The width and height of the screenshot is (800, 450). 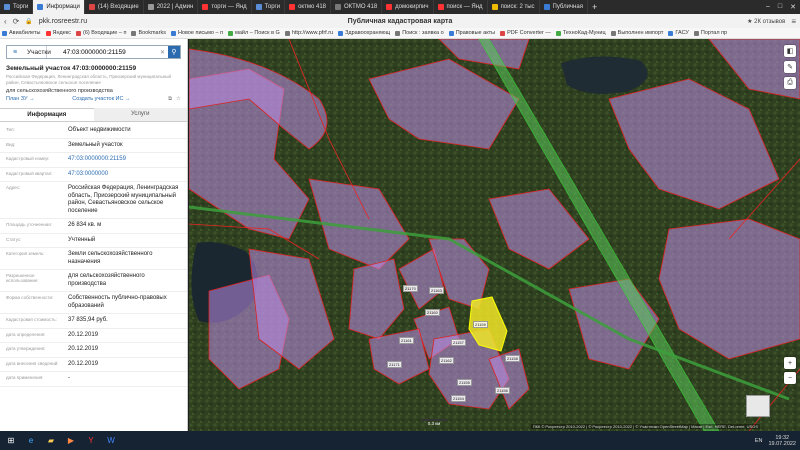 I want to click on print-button: ⎙, so click(x=790, y=83).